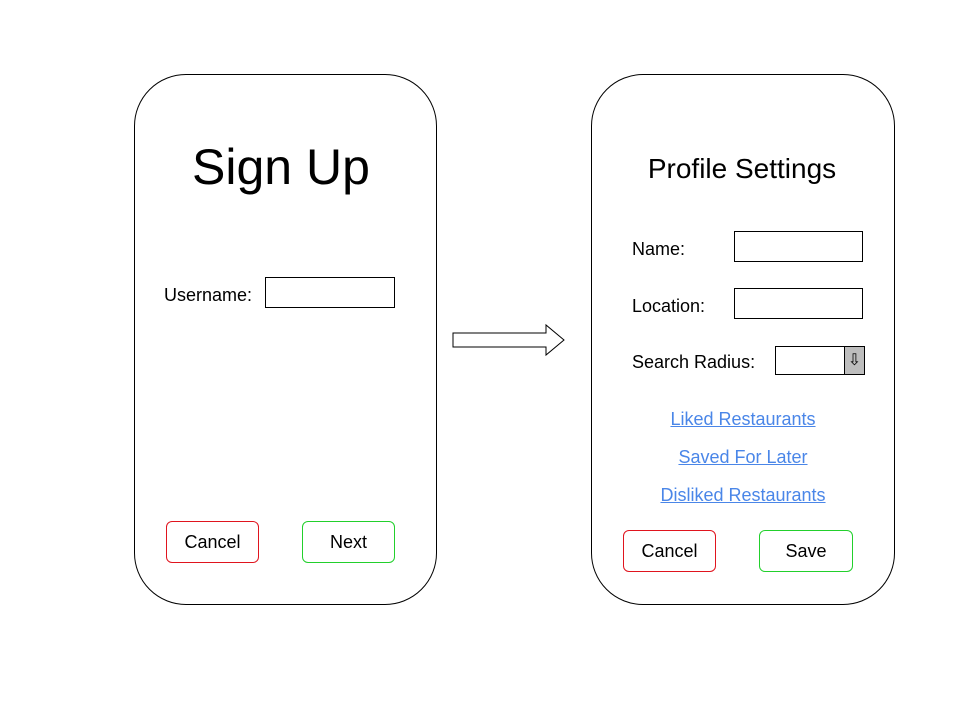 The width and height of the screenshot is (960, 720). What do you see at coordinates (508, 340) in the screenshot?
I see `right-arrow-icon` at bounding box center [508, 340].